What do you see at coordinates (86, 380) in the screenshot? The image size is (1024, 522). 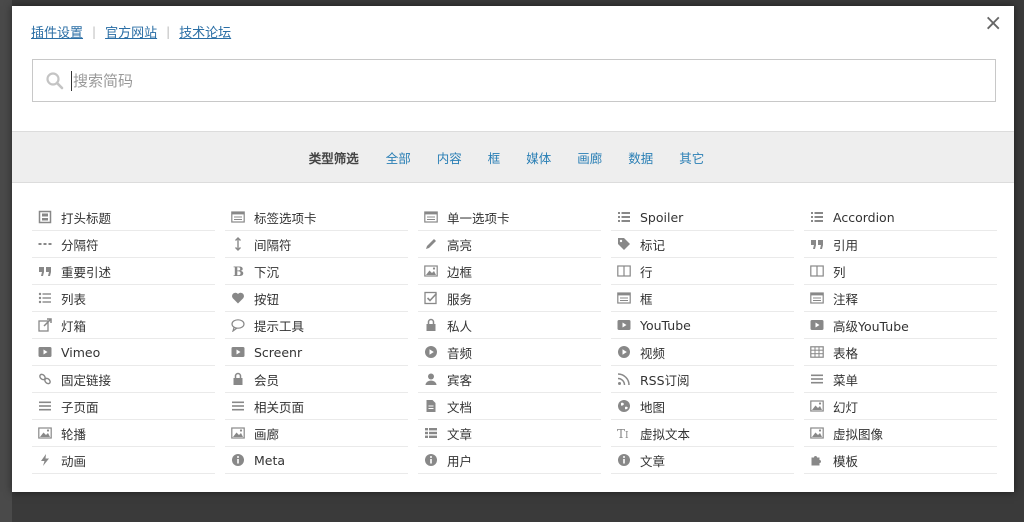 I see `shortcode-label: 固定链接` at bounding box center [86, 380].